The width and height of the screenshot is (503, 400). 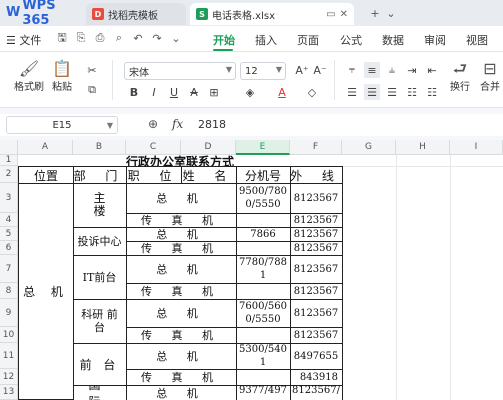 What do you see at coordinates (282, 92) in the screenshot?
I see `font-color-icon: A` at bounding box center [282, 92].